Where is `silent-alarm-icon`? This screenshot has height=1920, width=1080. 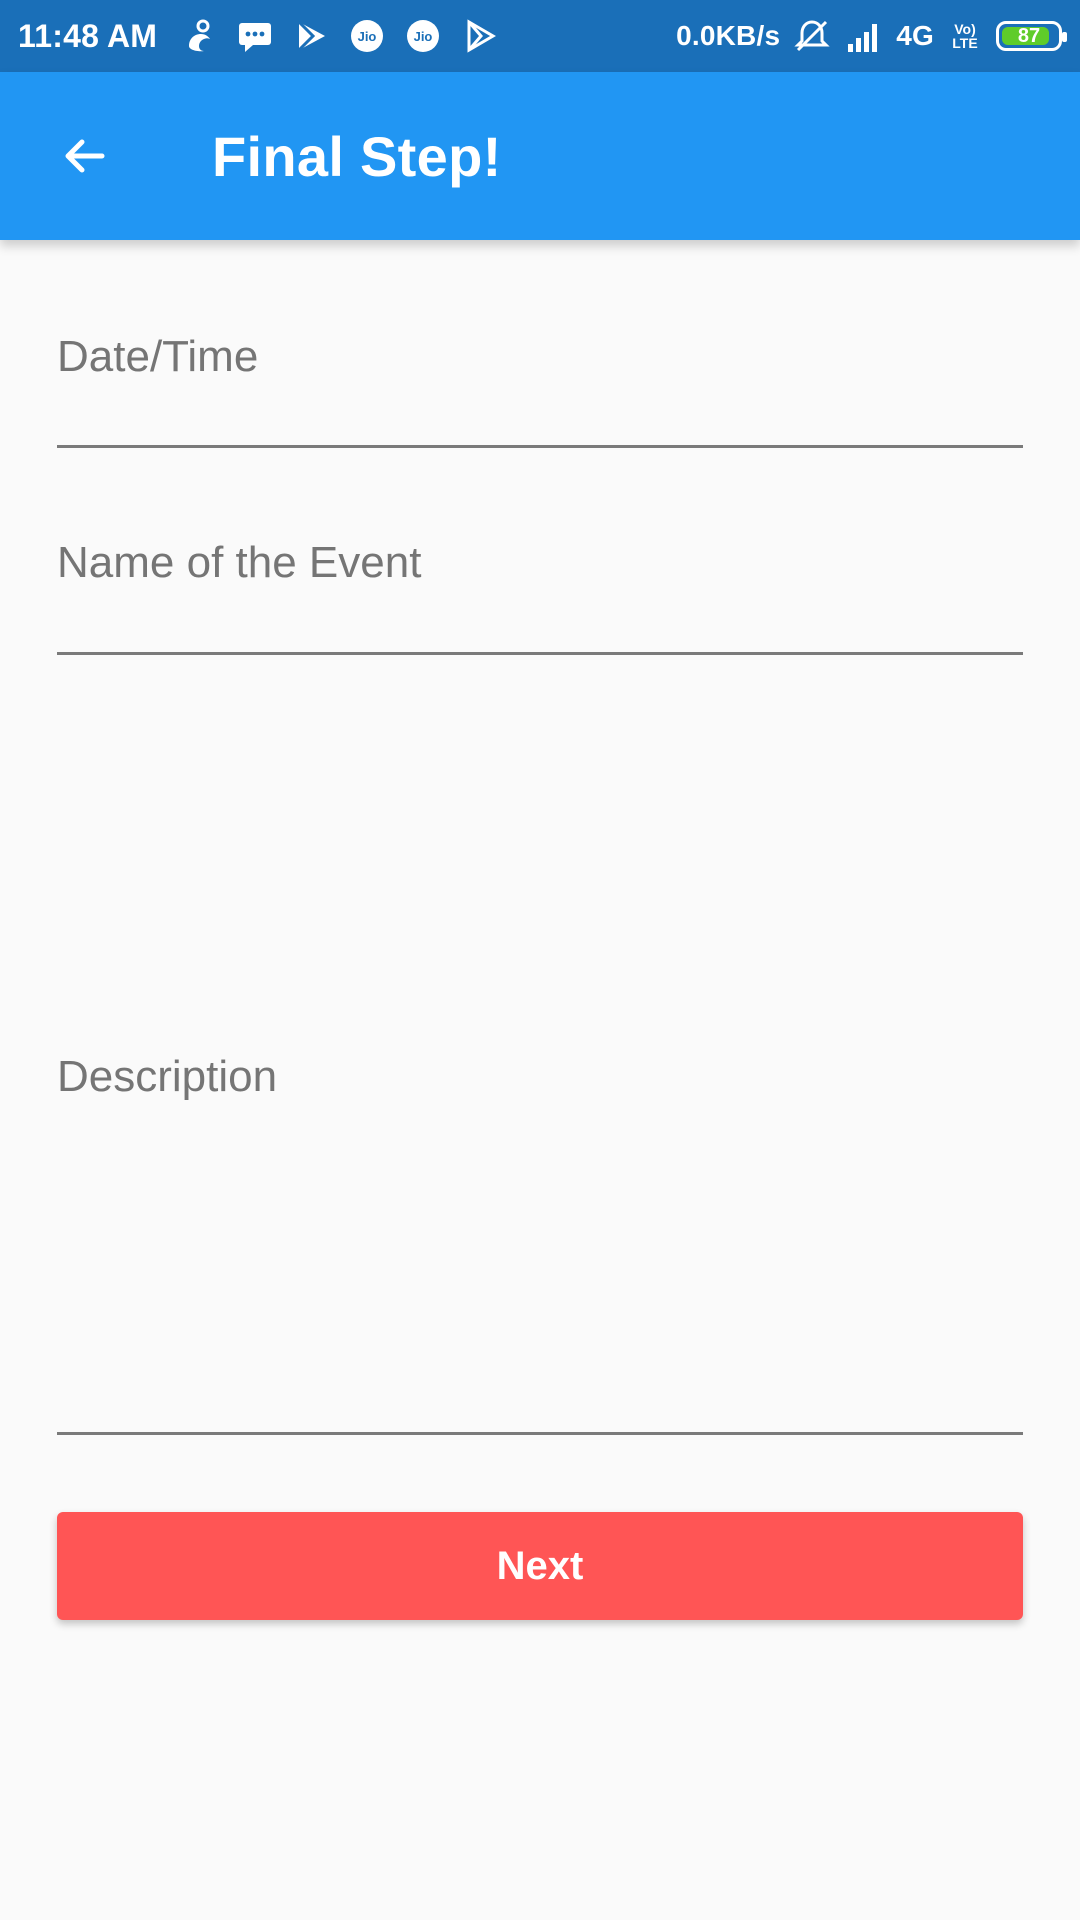 silent-alarm-icon is located at coordinates (812, 36).